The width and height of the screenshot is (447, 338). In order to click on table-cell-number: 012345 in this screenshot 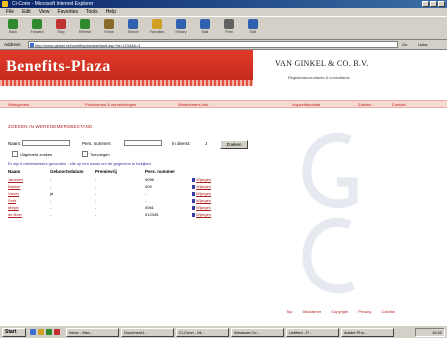, I will do `click(152, 214)`.